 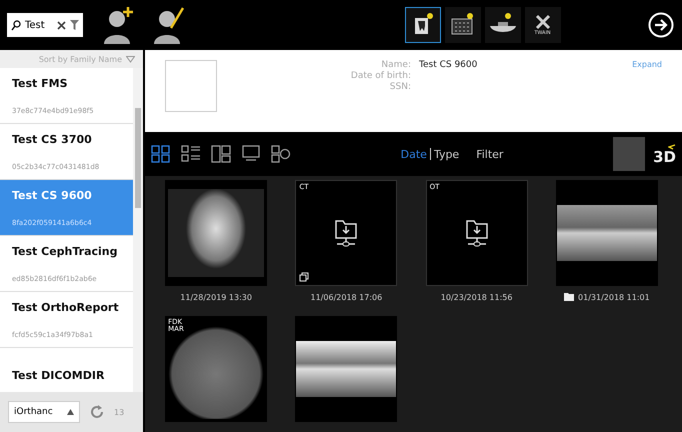 I want to click on clear-icon, so click(x=61, y=25).